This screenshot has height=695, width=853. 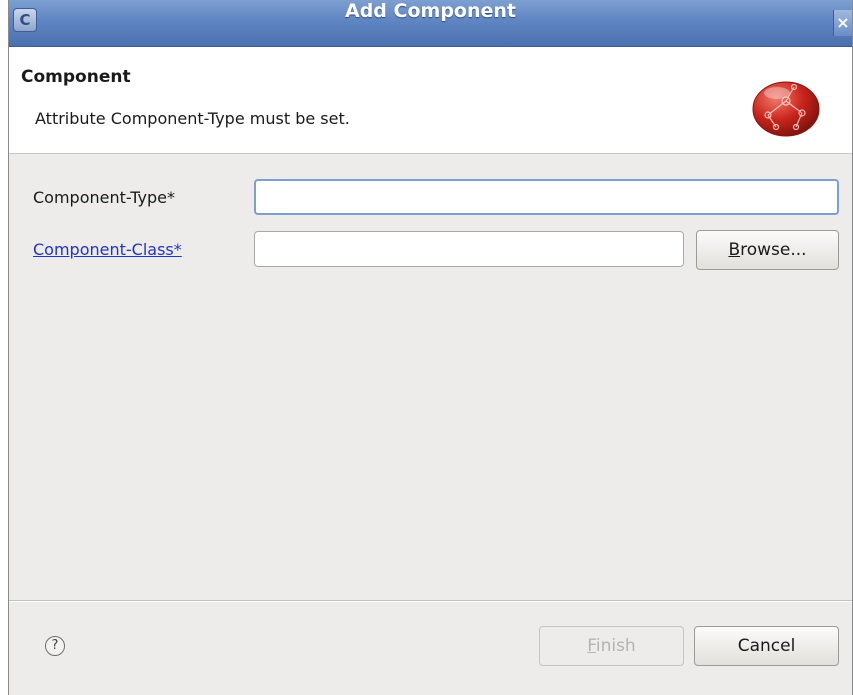 What do you see at coordinates (591, 646) in the screenshot?
I see `finish-button-mnemonic: F` at bounding box center [591, 646].